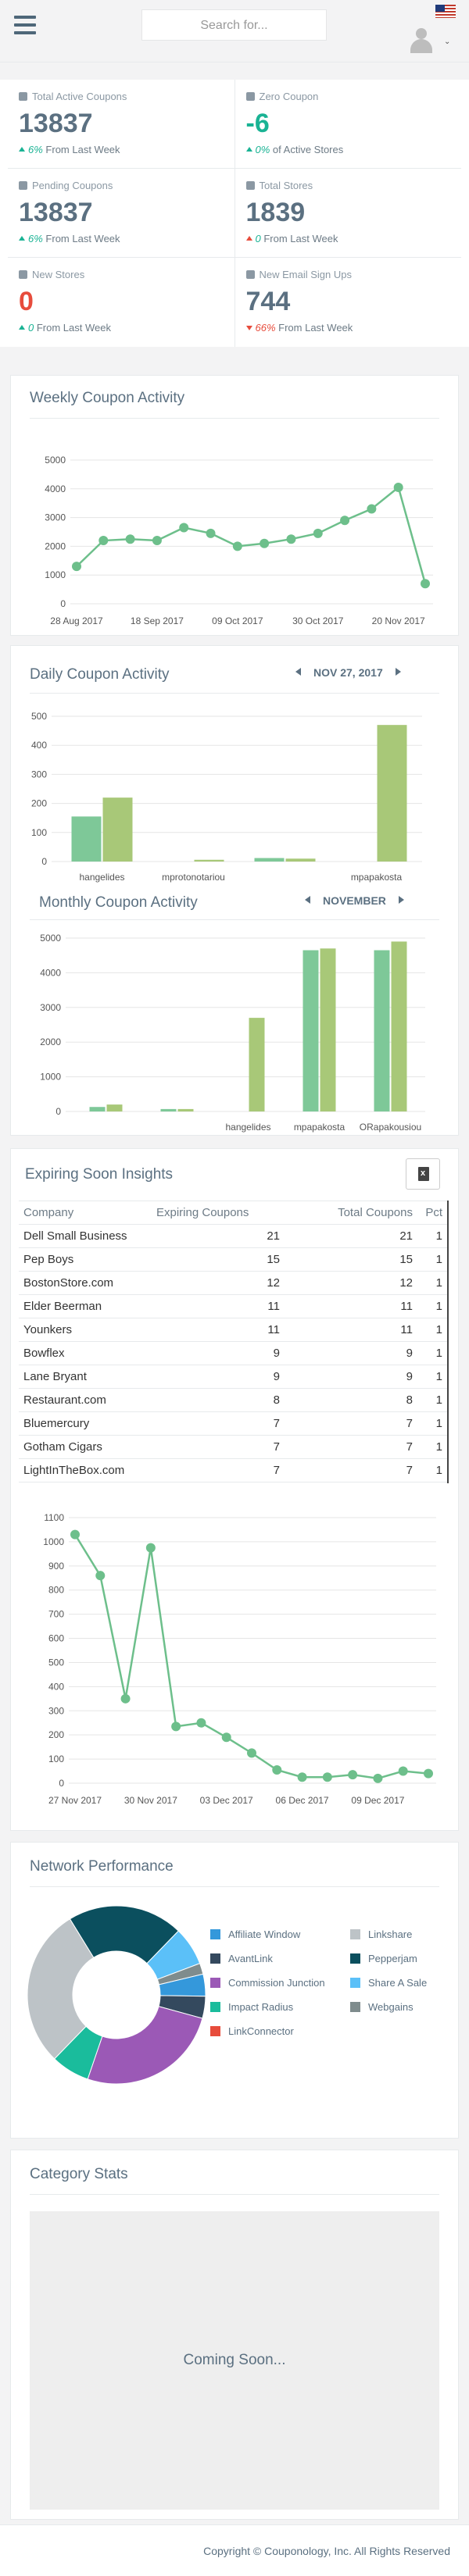 The image size is (469, 2576). What do you see at coordinates (233, 1330) in the screenshot?
I see `table-row: Younkers 11 11 1` at bounding box center [233, 1330].